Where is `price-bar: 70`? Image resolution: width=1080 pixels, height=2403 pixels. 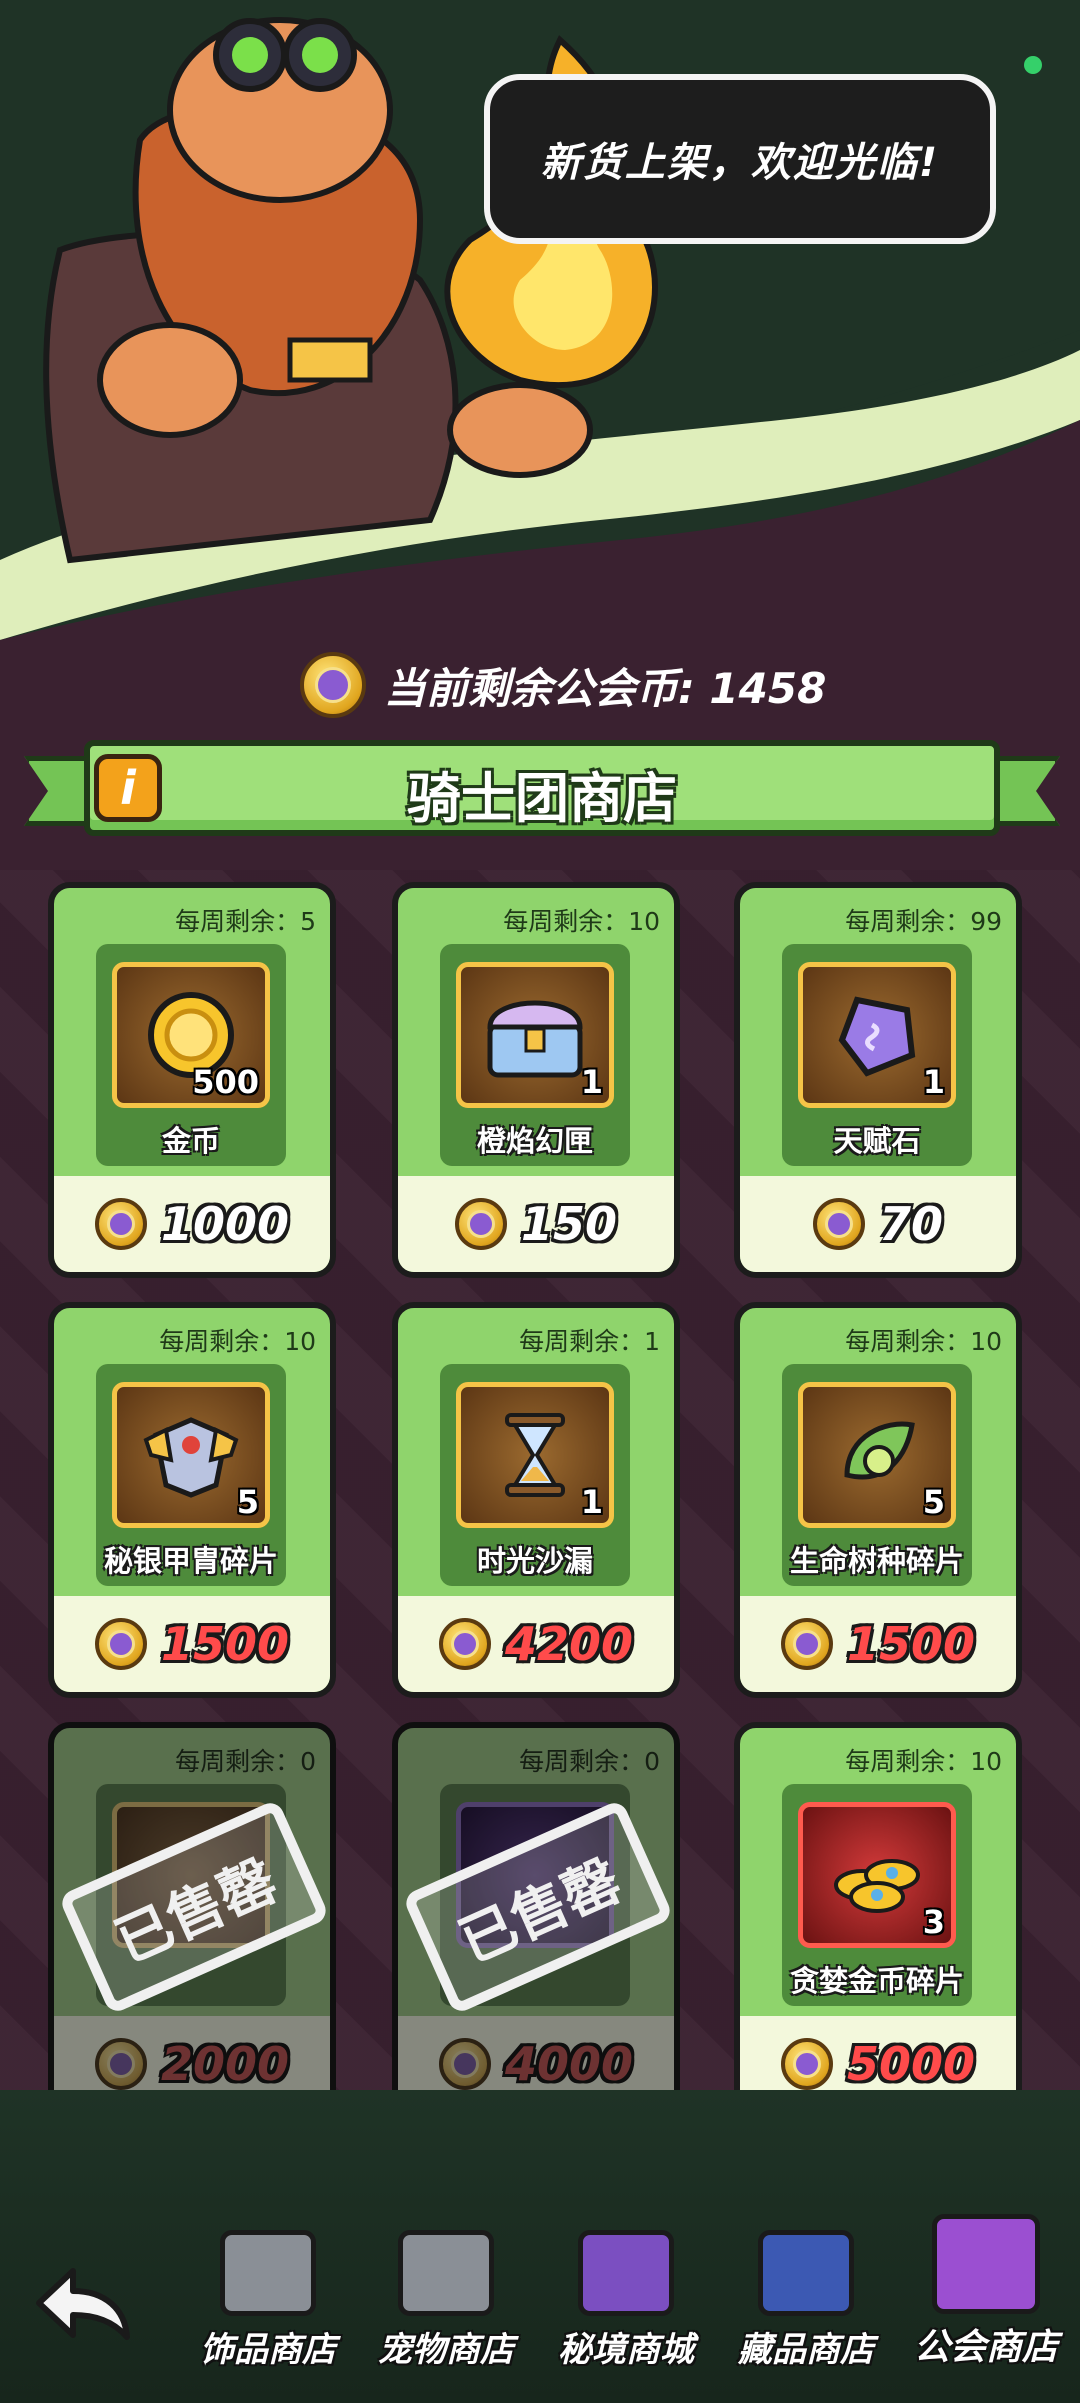 price-bar: 70 is located at coordinates (878, 1224).